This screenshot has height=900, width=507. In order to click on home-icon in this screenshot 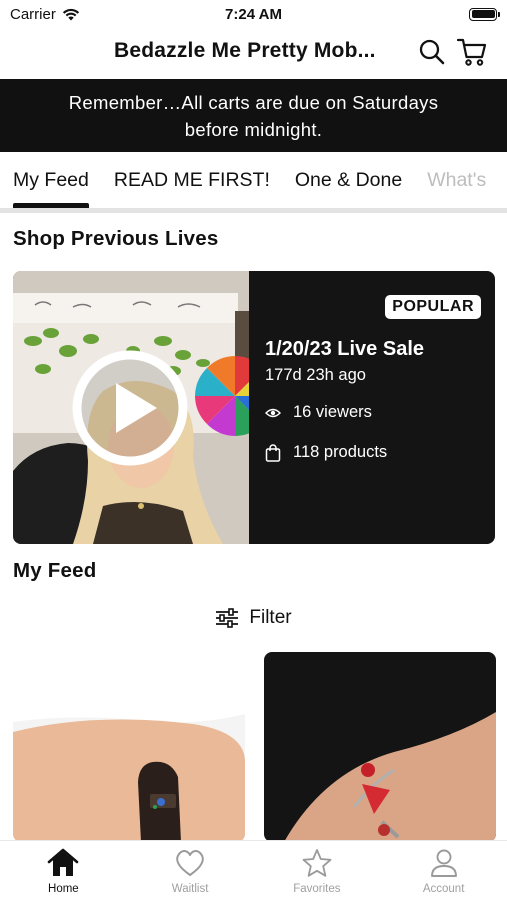, I will do `click(63, 862)`.